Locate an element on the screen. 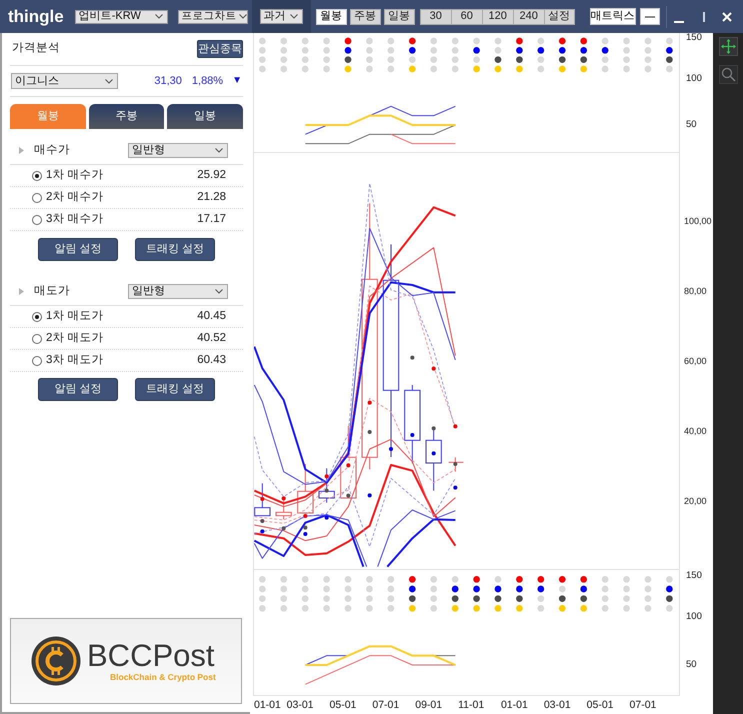  watchlist-button: 관심종목 is located at coordinates (220, 49).